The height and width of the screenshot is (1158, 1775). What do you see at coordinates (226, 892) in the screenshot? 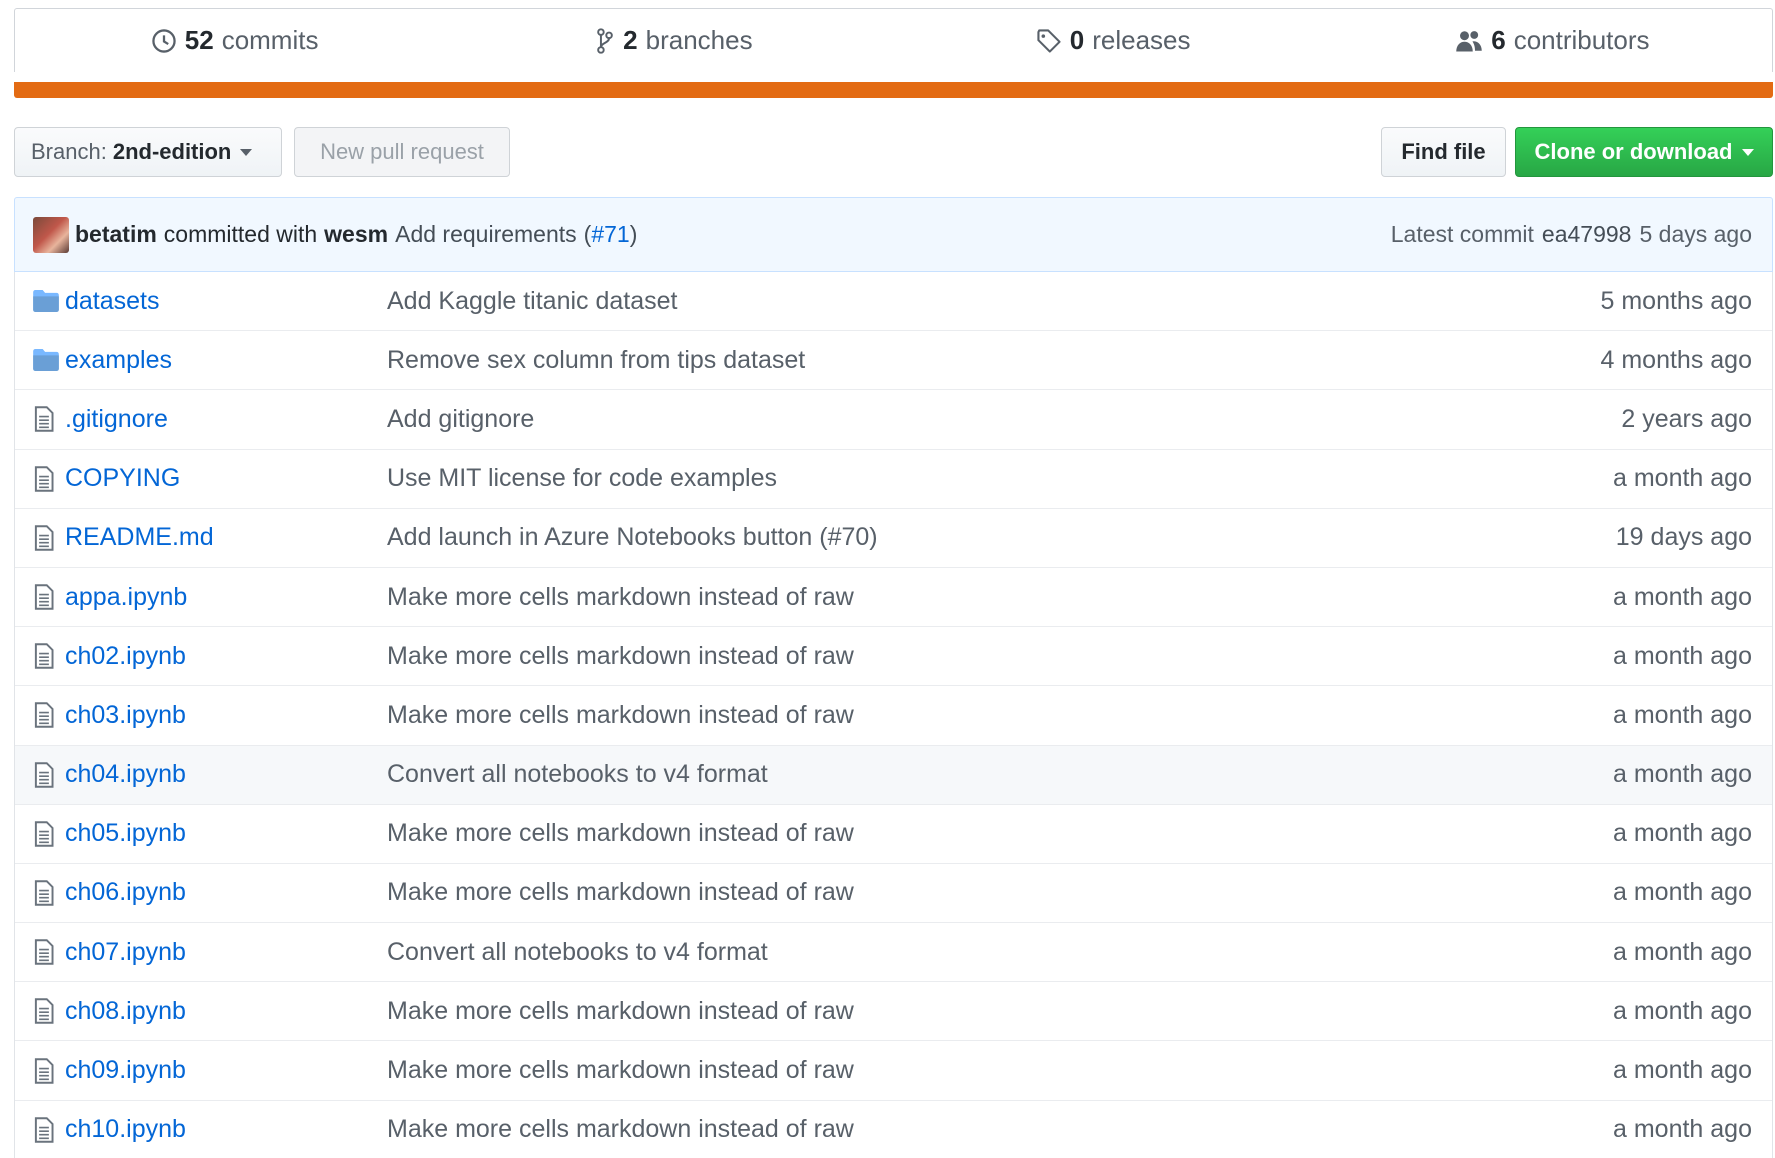
I see `file-name-link: ch06.ipynb` at bounding box center [226, 892].